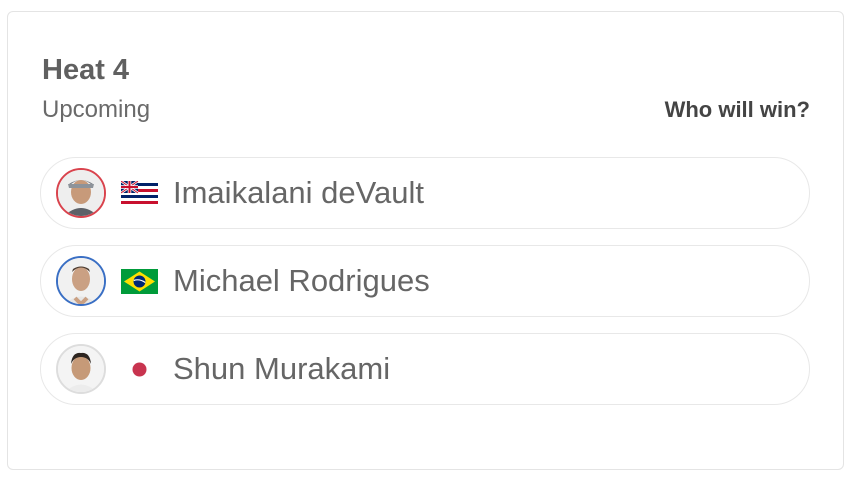  I want to click on surfer-row-michael-rodrigues: Michael Rodrigues, so click(425, 281).